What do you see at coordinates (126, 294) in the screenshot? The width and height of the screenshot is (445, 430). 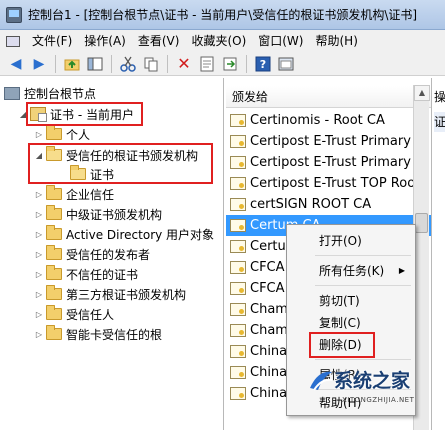 I see `tree-item-label: 第三方根证书颁发机构` at bounding box center [126, 294].